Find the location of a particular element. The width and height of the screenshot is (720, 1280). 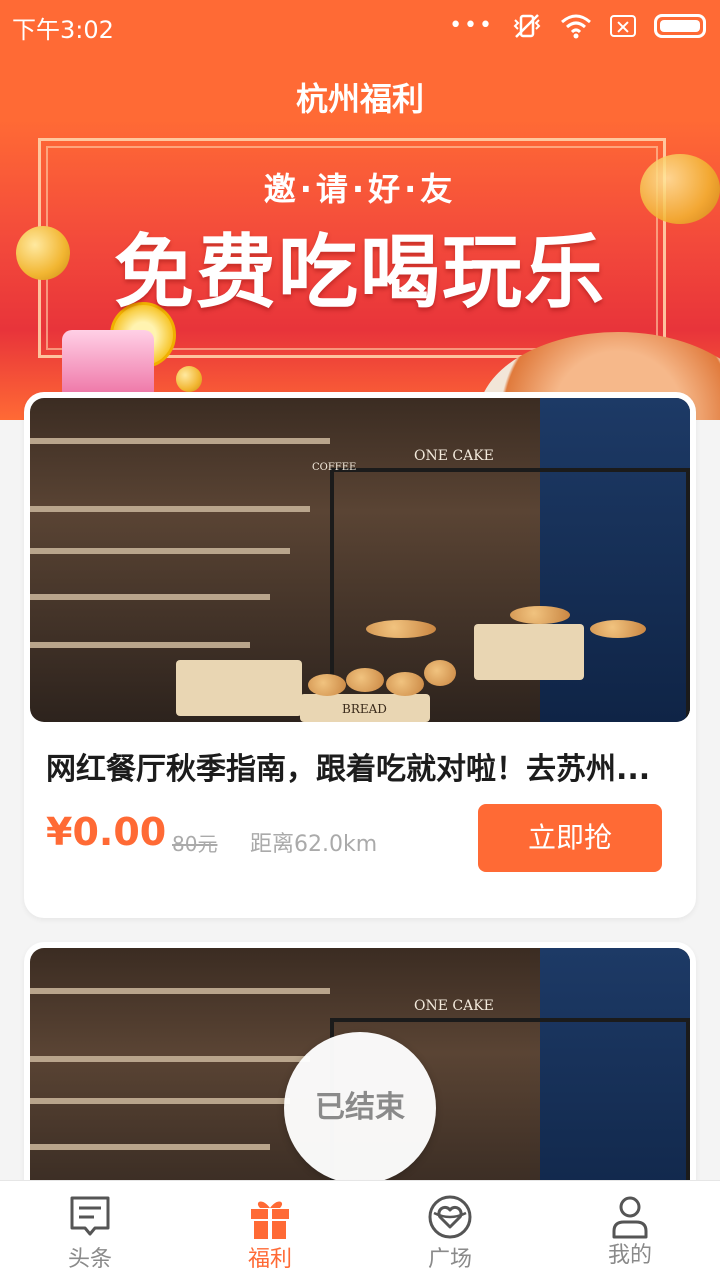

banner-headline: 免费吃喝玩乐 is located at coordinates (360, 272).